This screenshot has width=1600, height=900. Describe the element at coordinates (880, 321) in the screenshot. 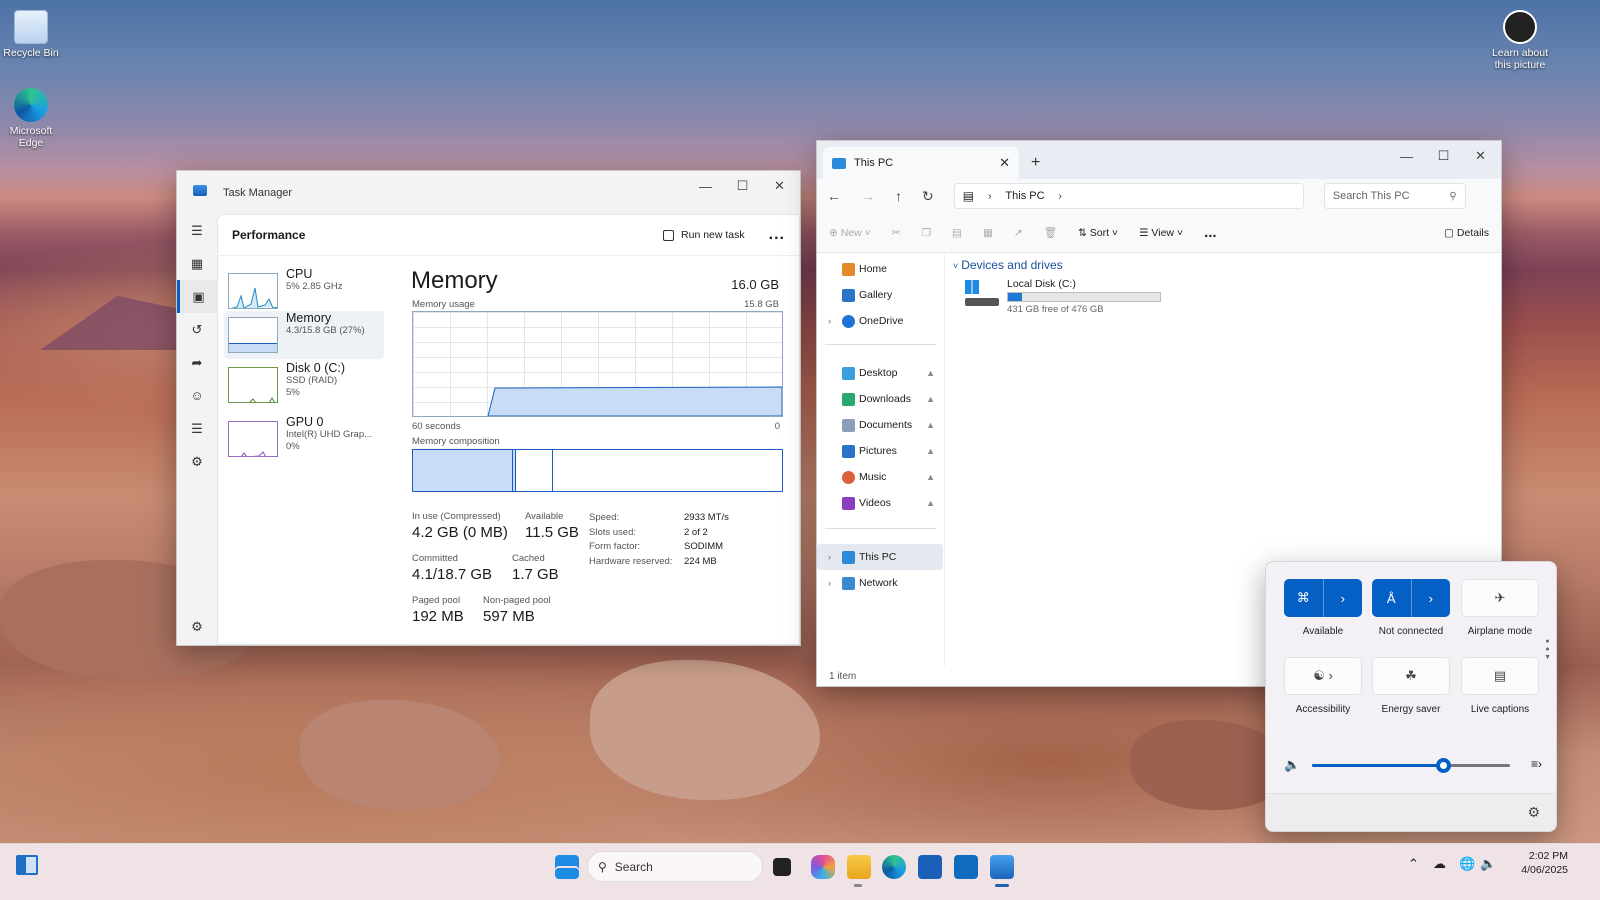

I see `nav-item-onedrive: › OneDrive` at that location.